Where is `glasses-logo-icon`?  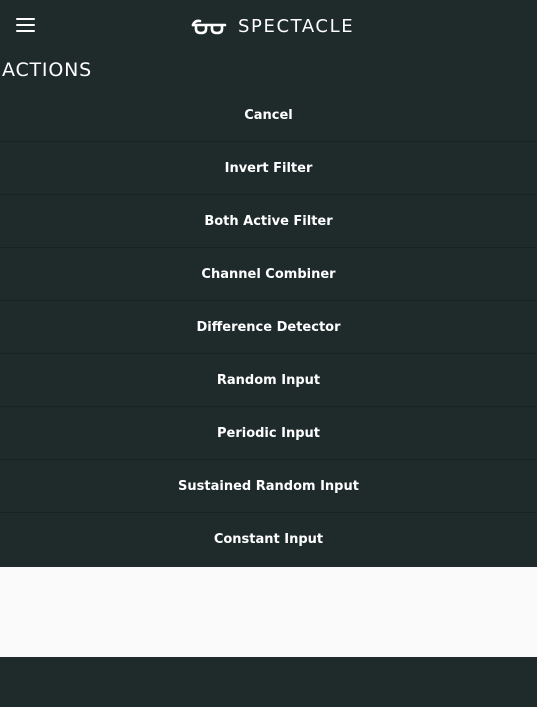
glasses-logo-icon is located at coordinates (209, 27).